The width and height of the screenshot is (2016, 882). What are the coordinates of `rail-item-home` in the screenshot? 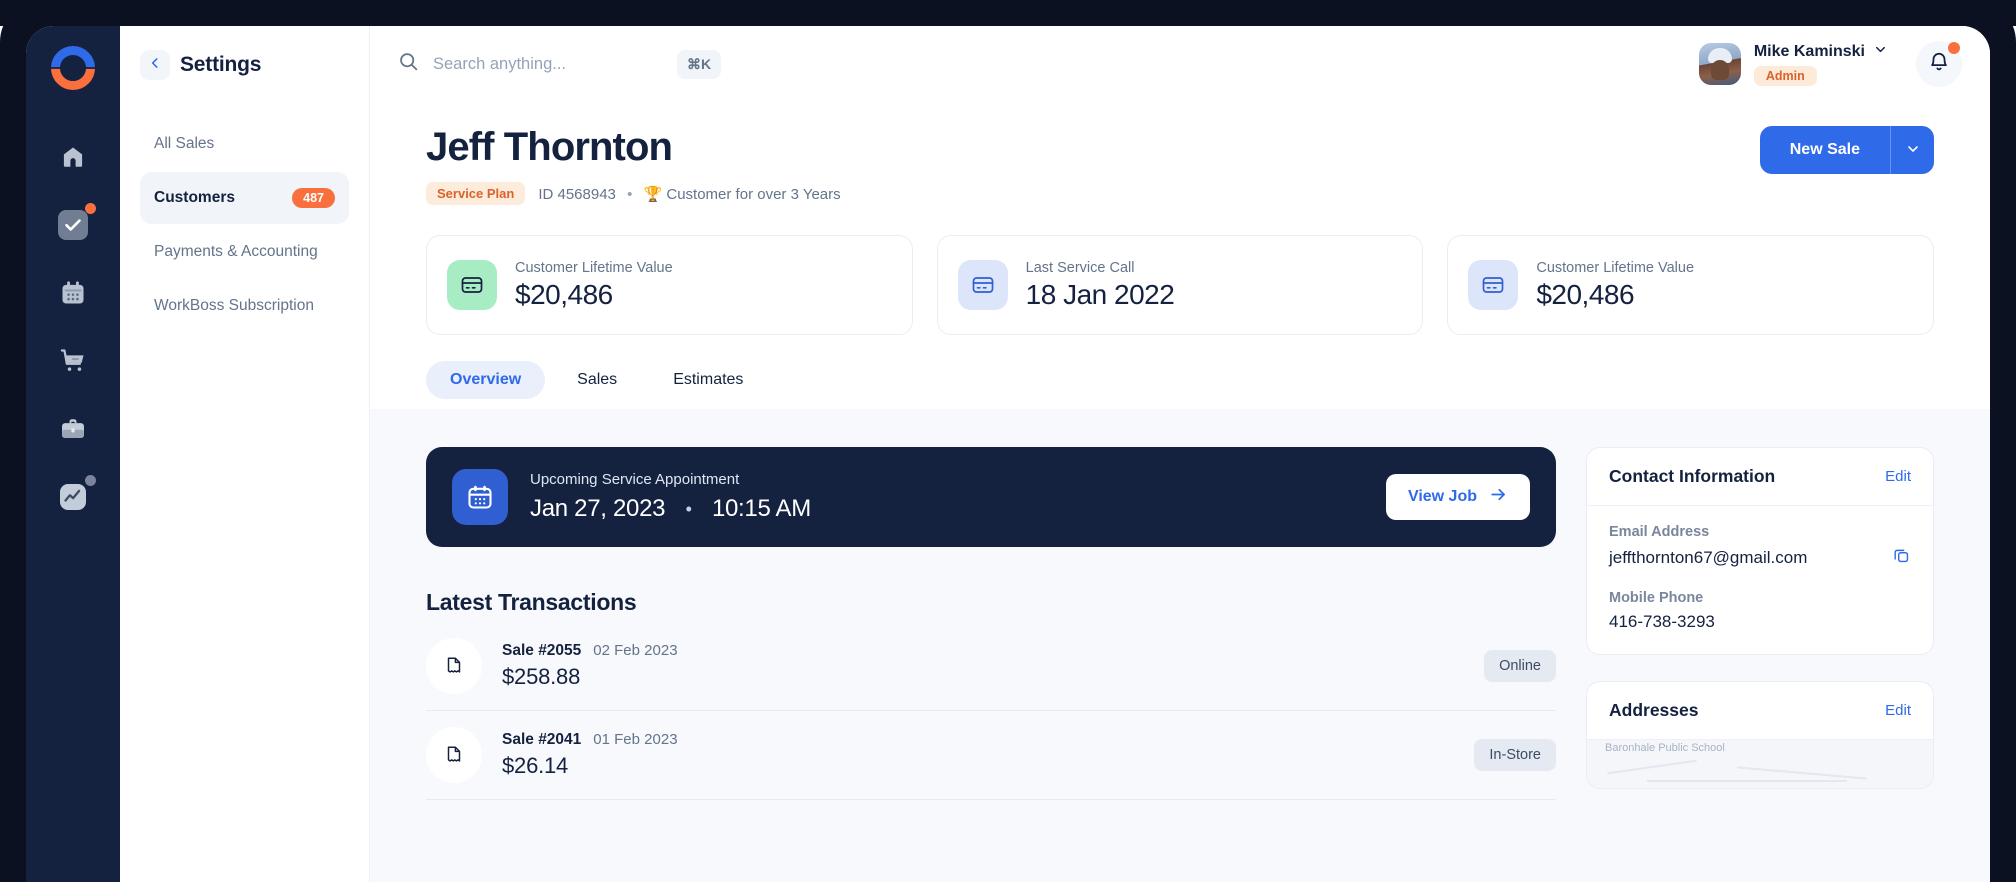 It's located at (73, 157).